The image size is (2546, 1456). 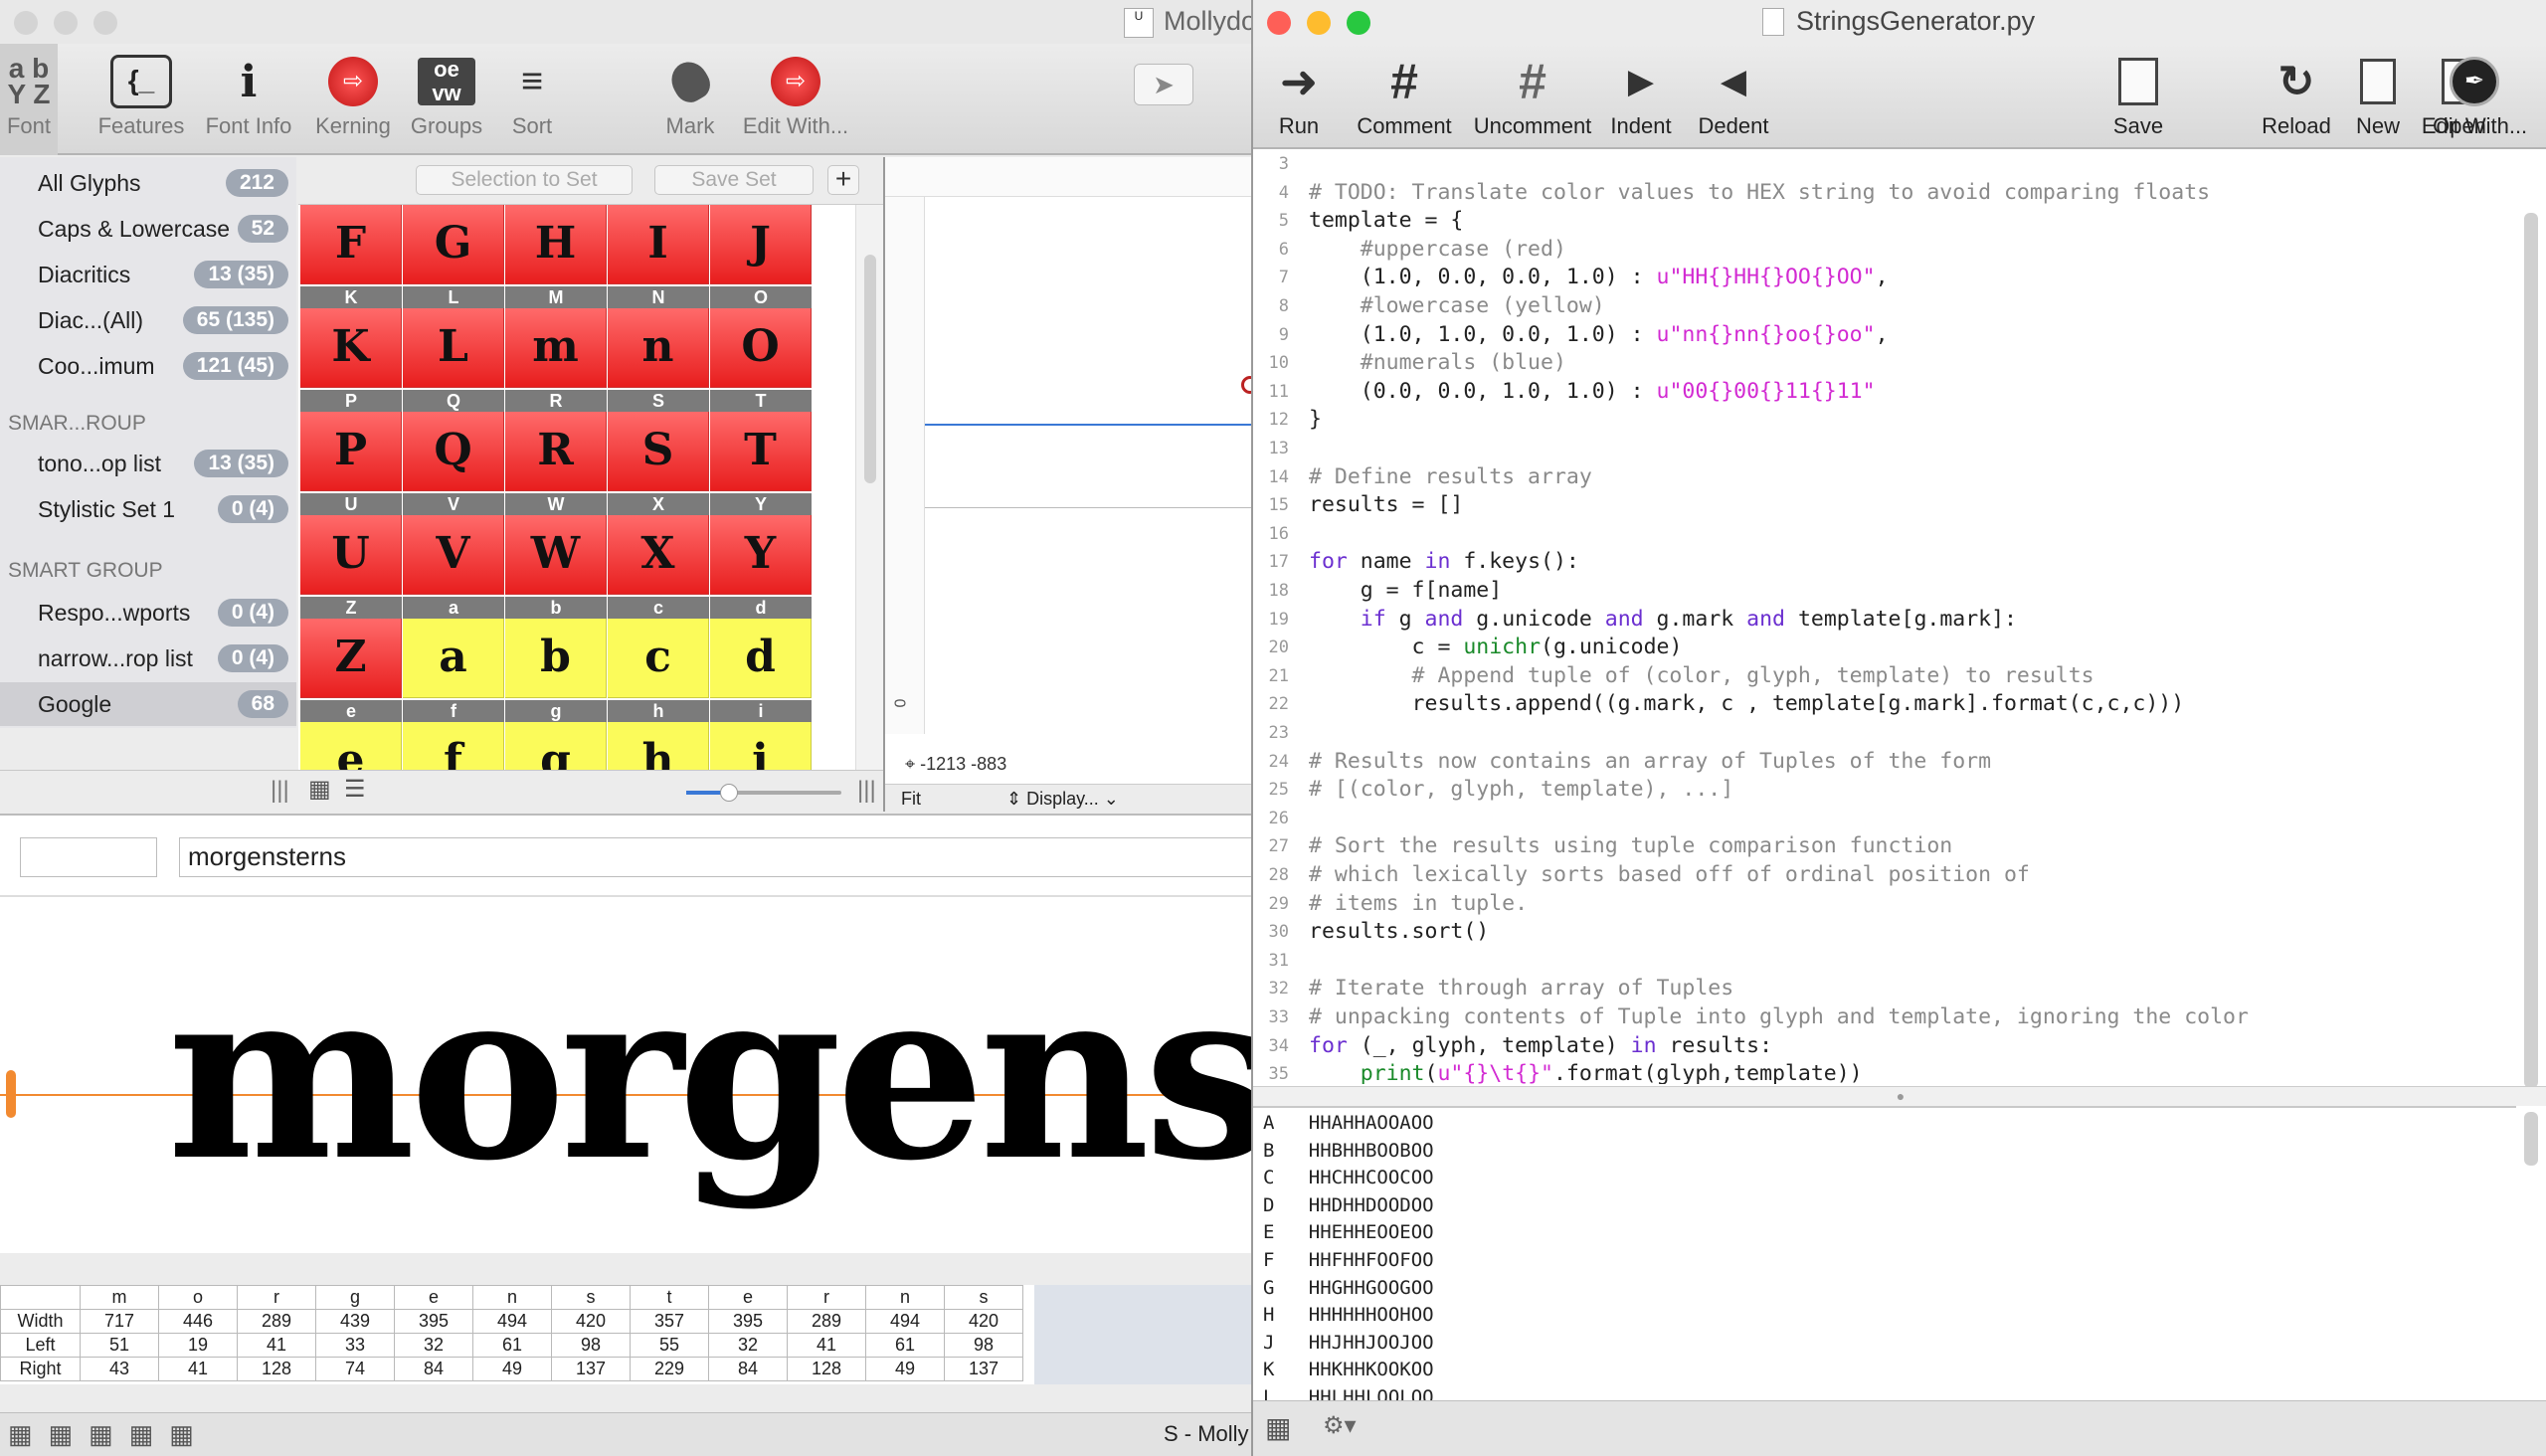 I want to click on glyph-cell: hh, so click(x=658, y=735).